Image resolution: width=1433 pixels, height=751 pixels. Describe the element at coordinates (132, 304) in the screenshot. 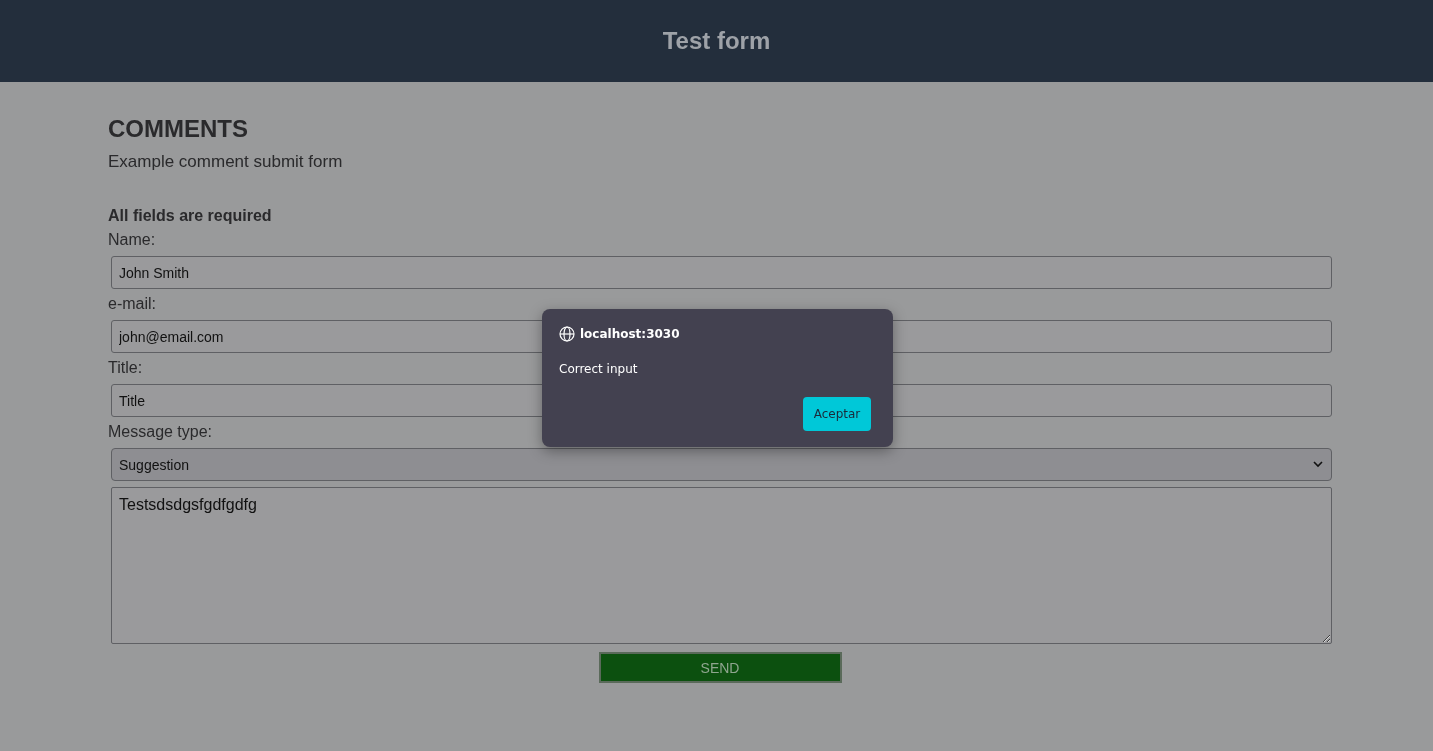

I see `field-label: e-mail:` at that location.